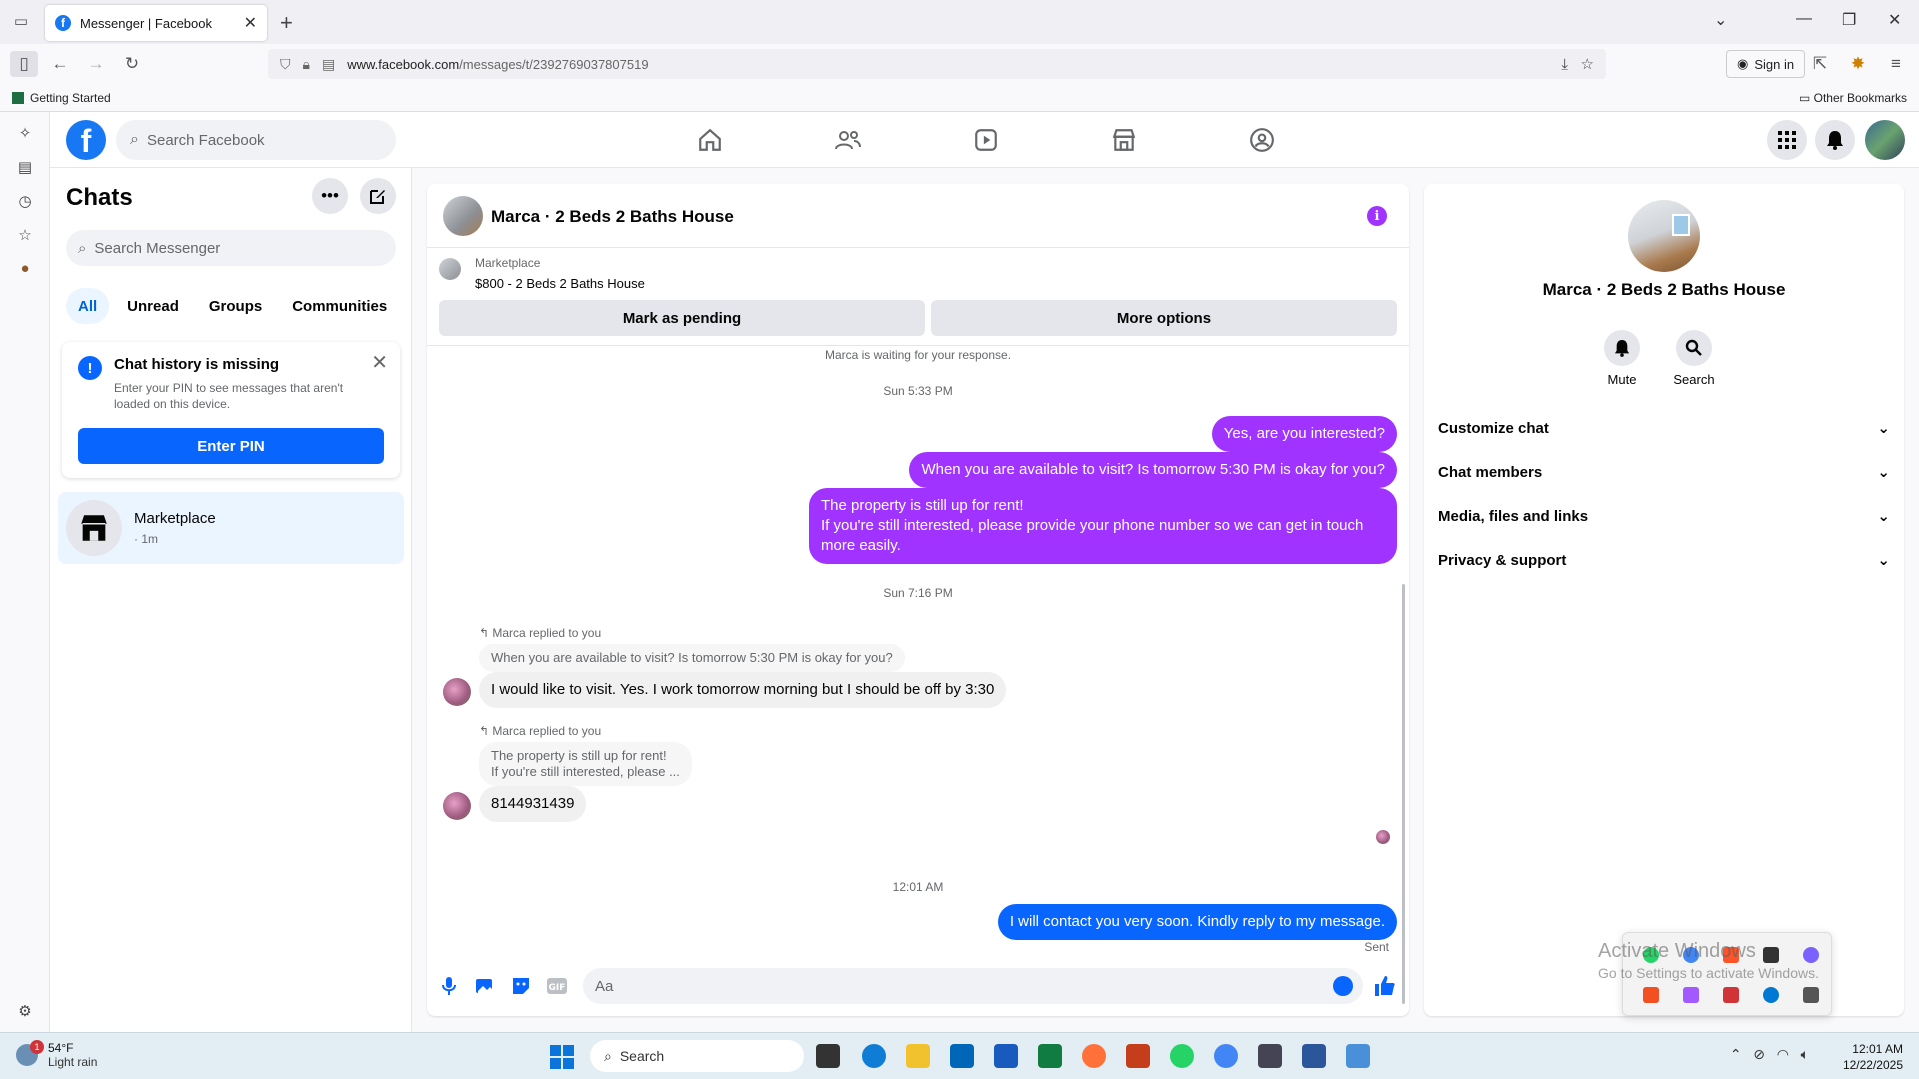  Describe the element at coordinates (1766, 64) in the screenshot. I see `sign-in-button: ◉ Sign in` at that location.